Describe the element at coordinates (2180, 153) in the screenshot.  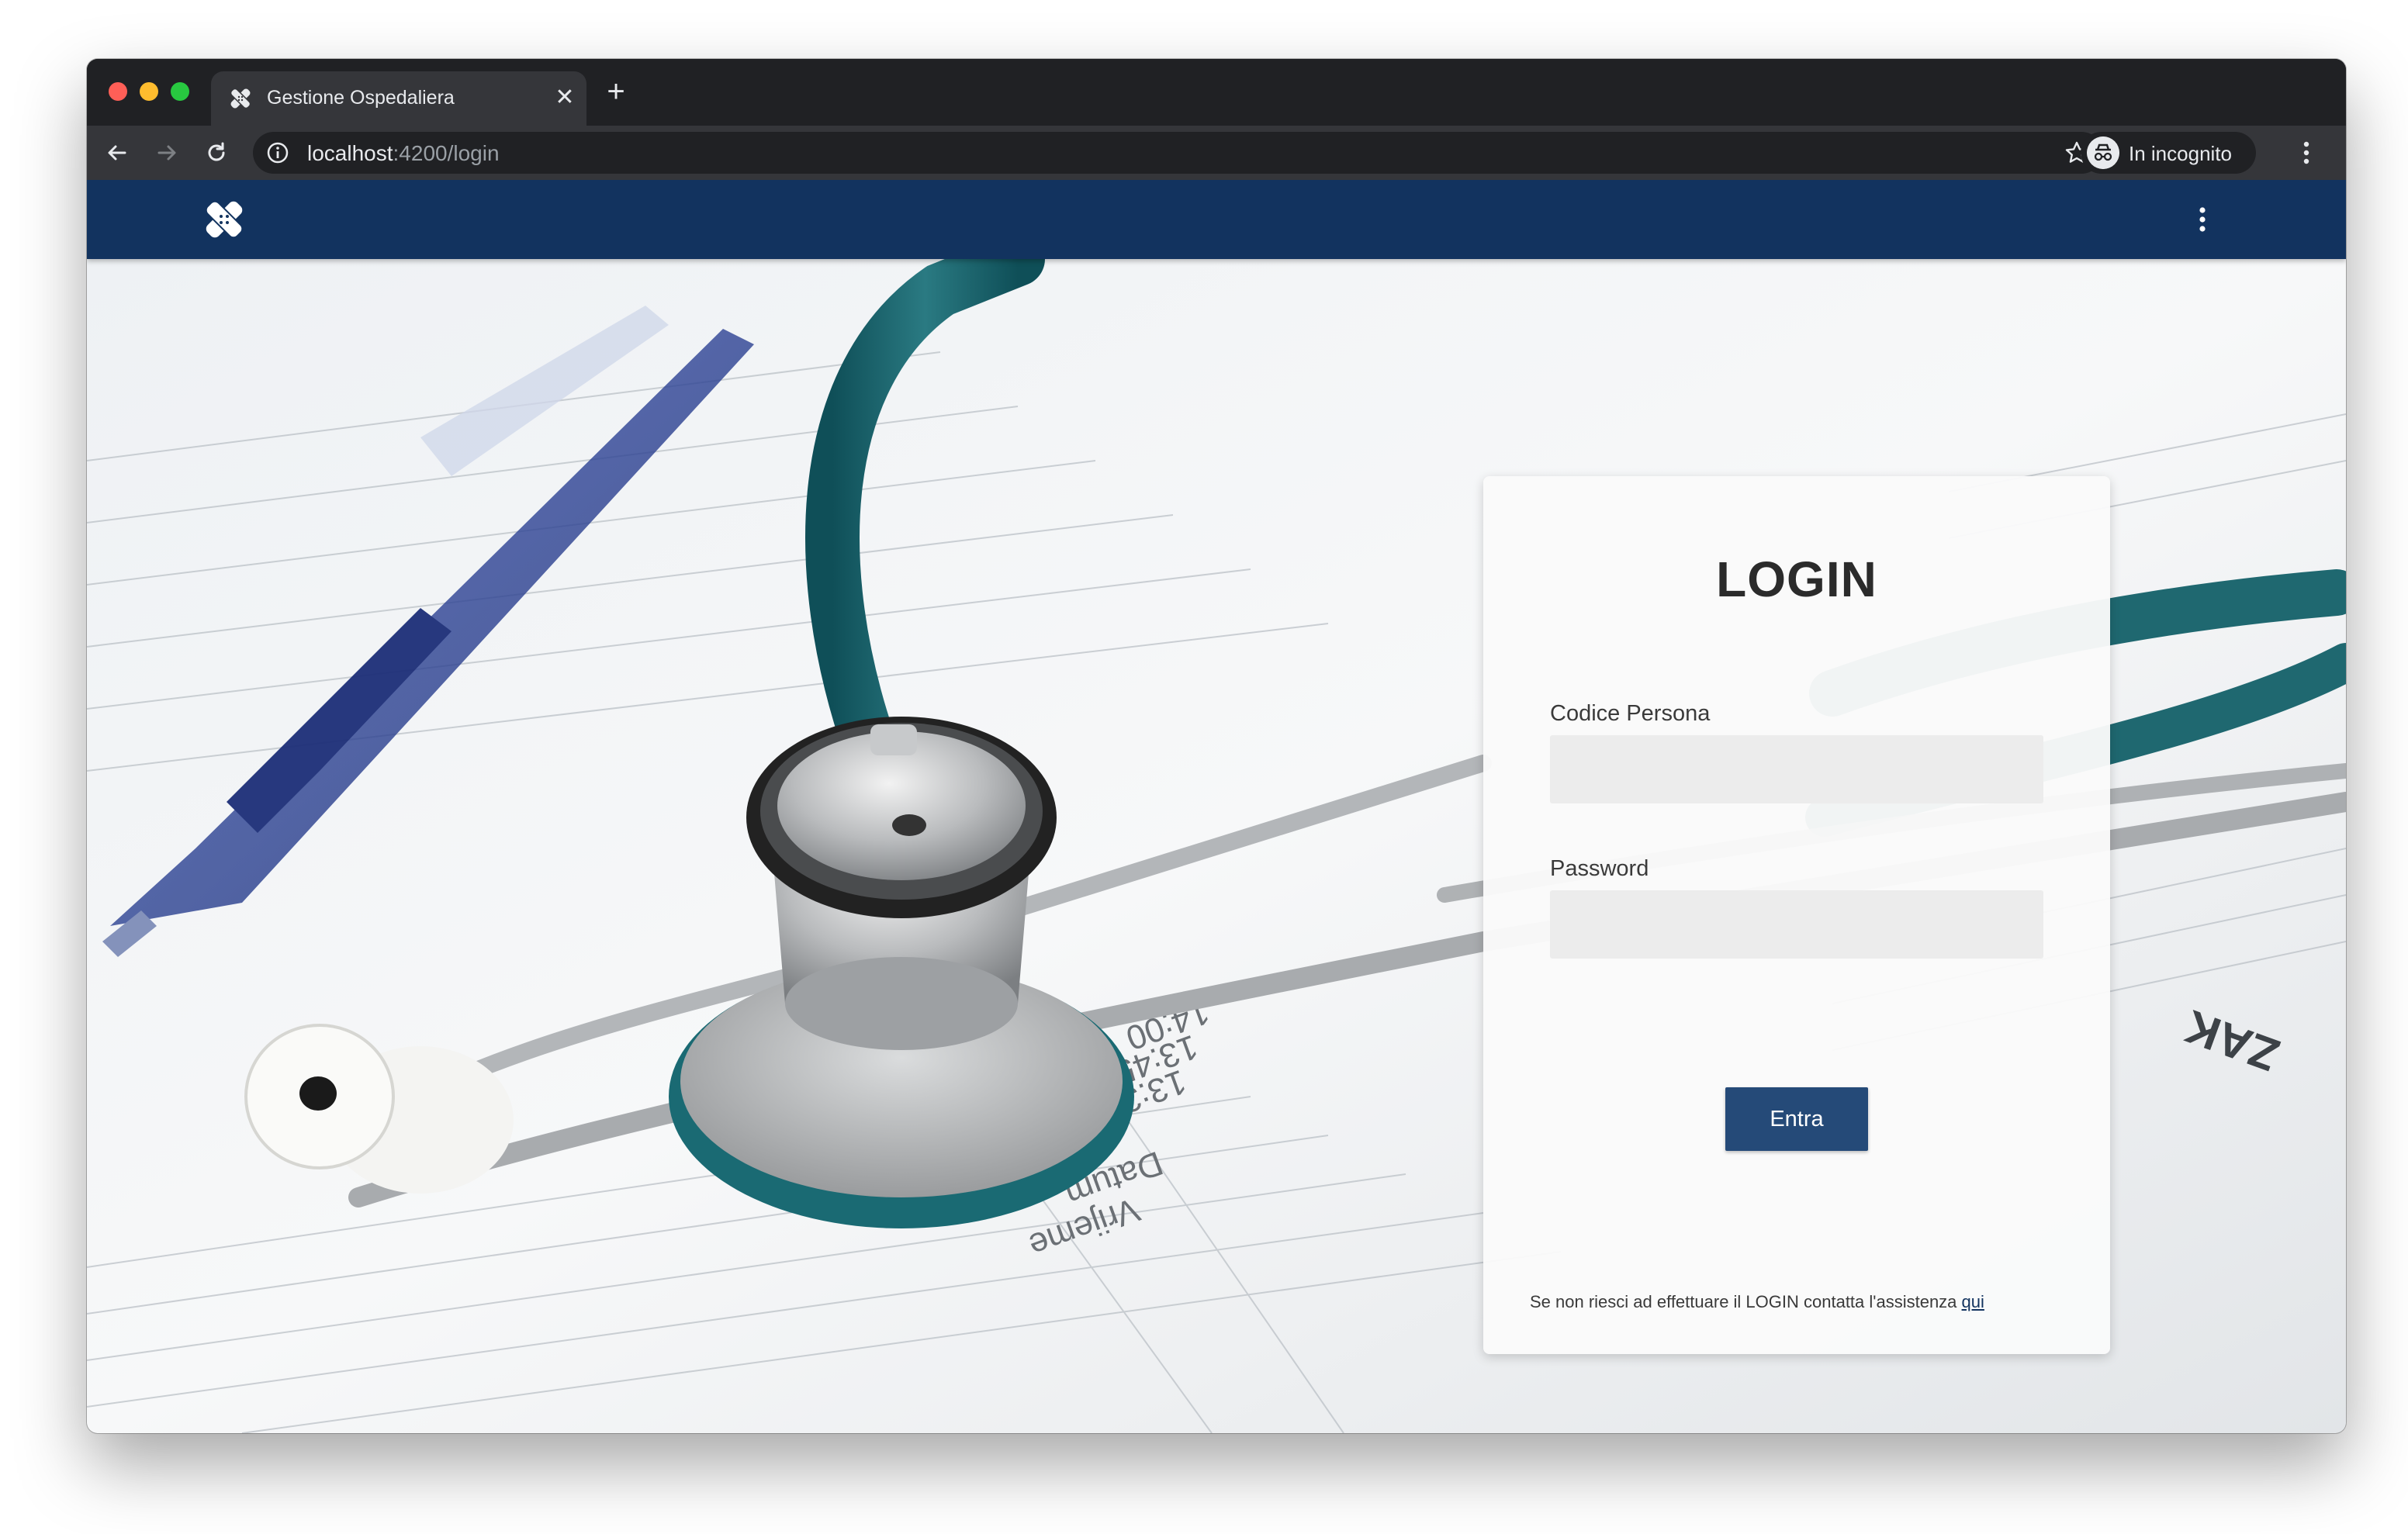
I see `incognito-label: In incognito` at that location.